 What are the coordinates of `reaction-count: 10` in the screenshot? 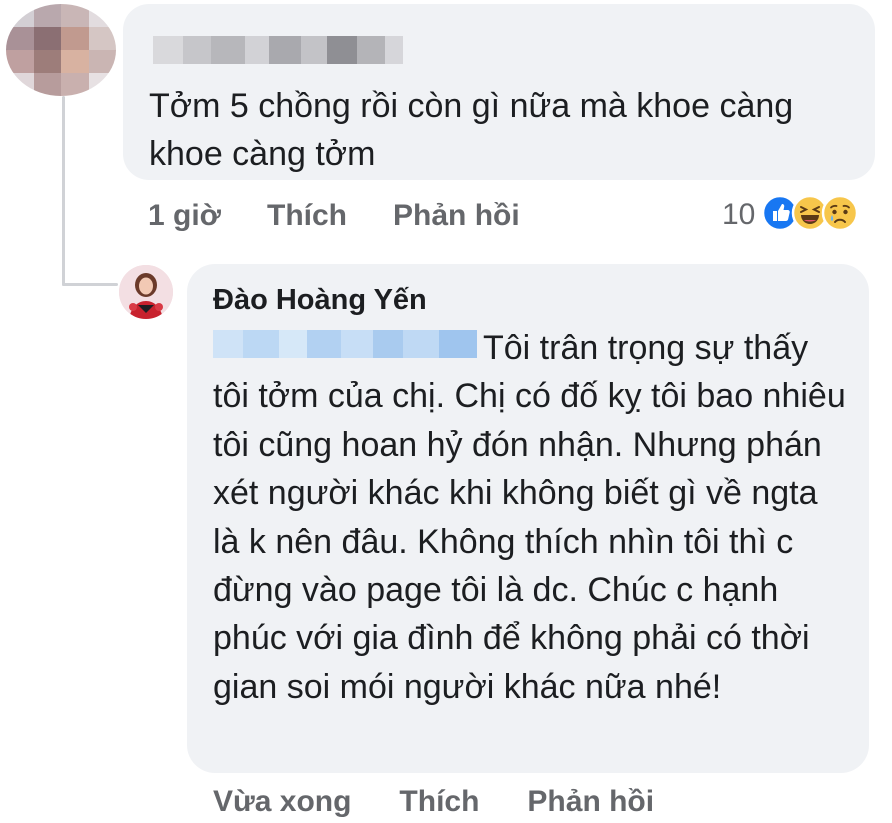 It's located at (739, 214).